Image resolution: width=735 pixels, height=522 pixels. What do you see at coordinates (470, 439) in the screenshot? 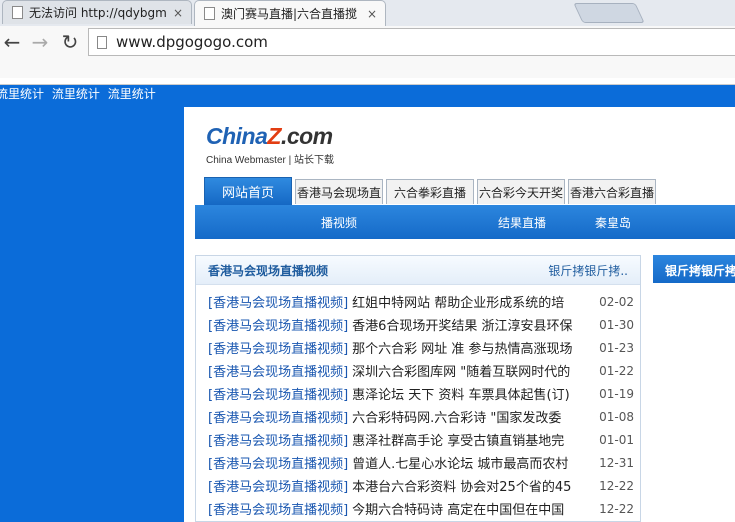
I see `news-link: 惠泽社群高手论 享受古镇直销基地完` at bounding box center [470, 439].